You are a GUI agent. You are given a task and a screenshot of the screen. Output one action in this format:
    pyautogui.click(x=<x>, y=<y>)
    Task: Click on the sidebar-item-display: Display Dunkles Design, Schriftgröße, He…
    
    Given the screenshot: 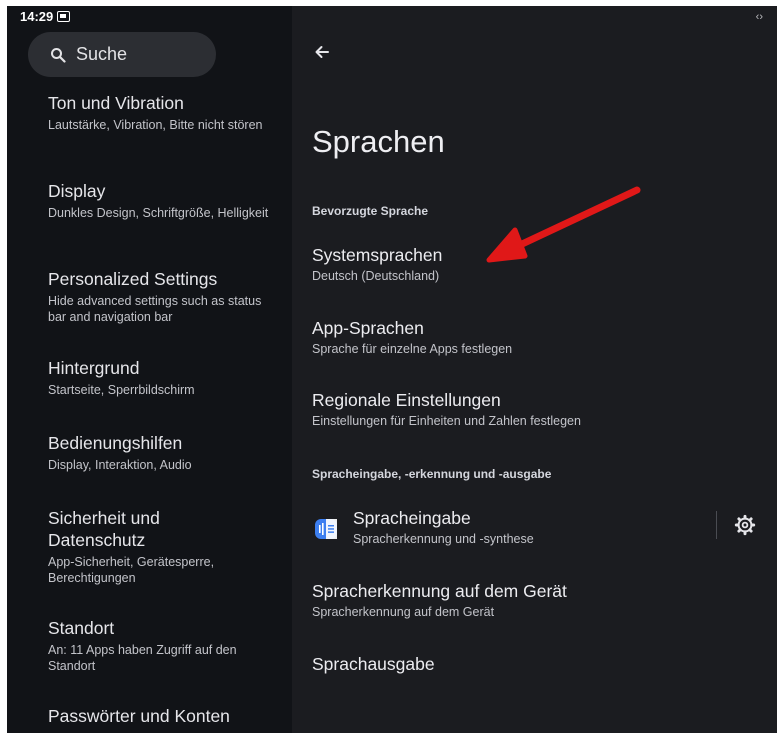 What is the action you would take?
    pyautogui.click(x=163, y=200)
    